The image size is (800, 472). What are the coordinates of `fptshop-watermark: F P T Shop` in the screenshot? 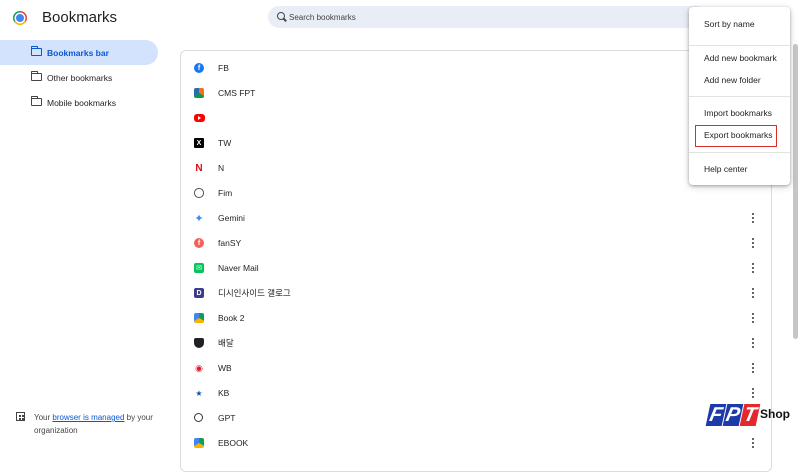 It's located at (750, 416).